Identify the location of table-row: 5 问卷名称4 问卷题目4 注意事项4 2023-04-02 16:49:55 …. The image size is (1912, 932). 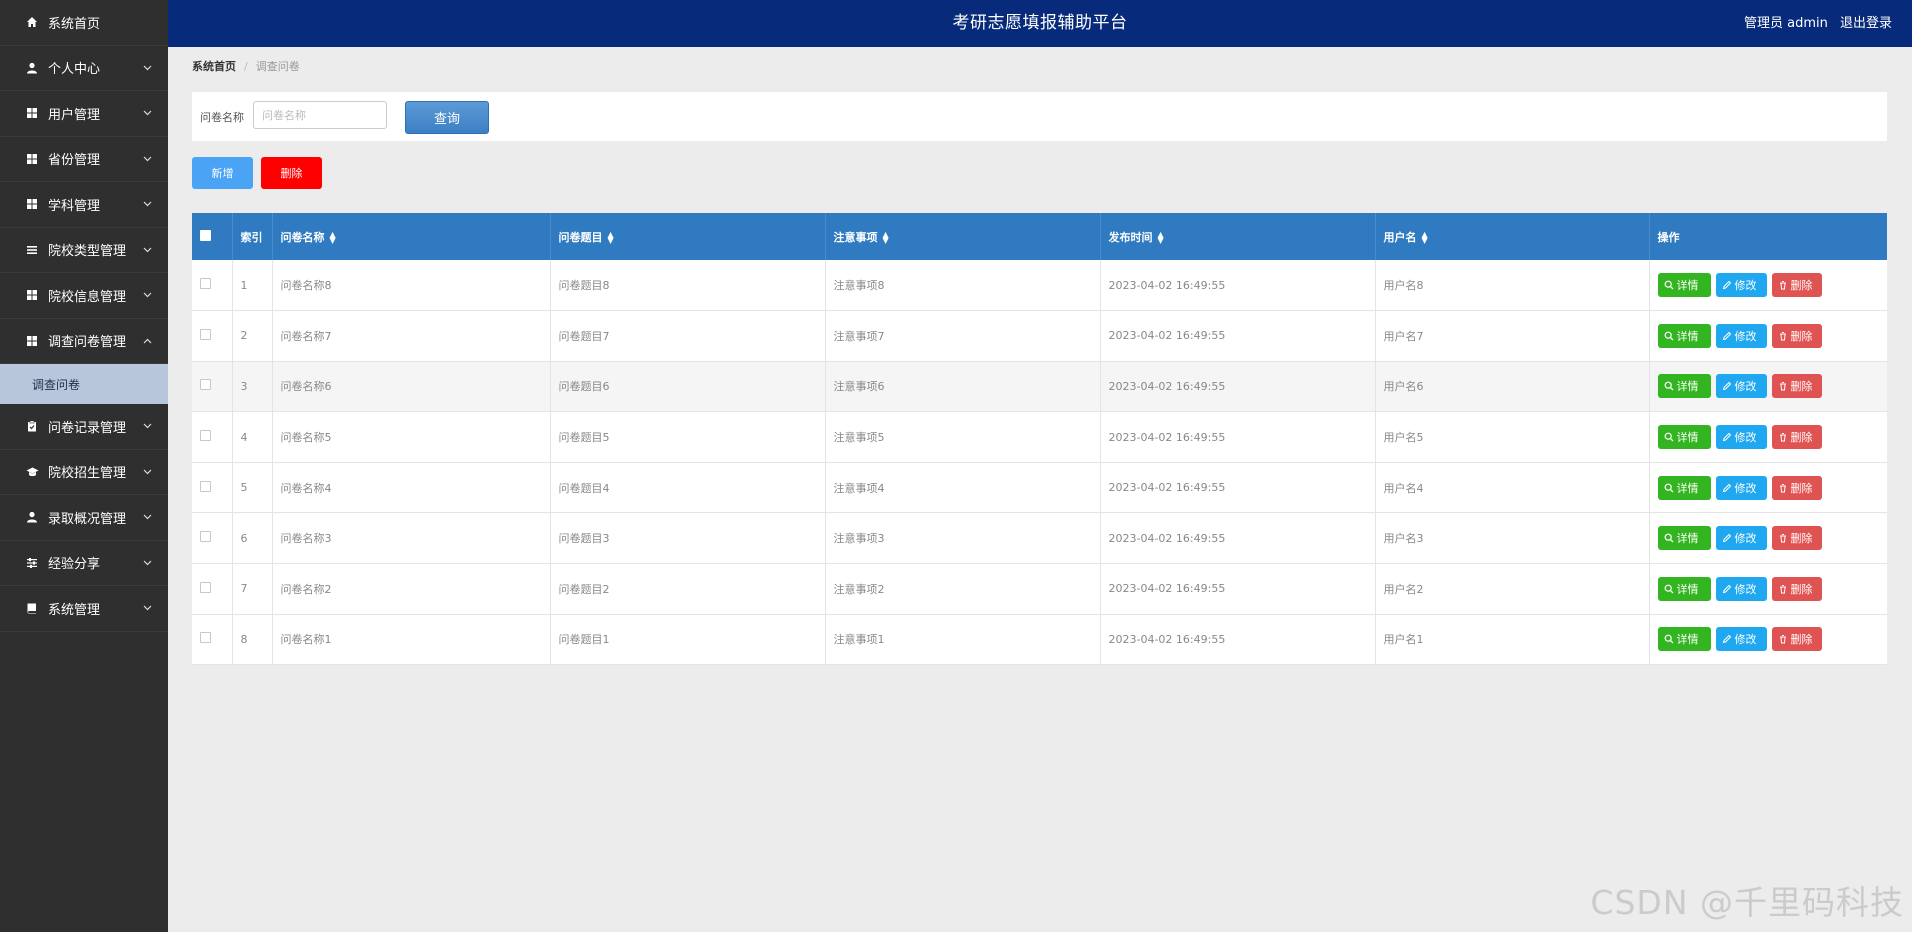
(1039, 487).